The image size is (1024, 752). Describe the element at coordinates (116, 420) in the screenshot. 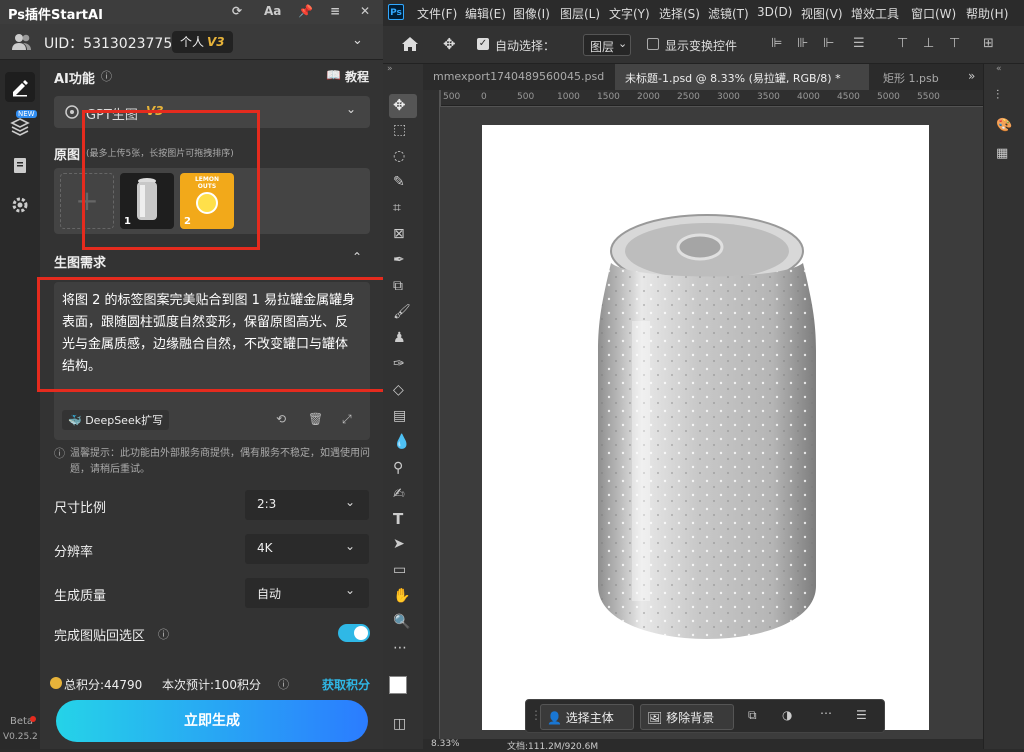

I see `deepseek-expand-button: 🐳 DeepSeek扩写` at that location.